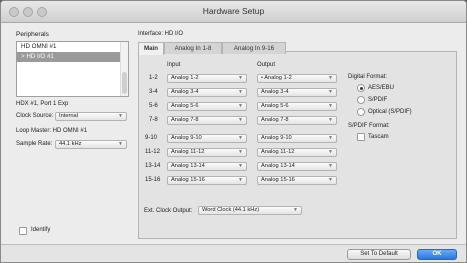  I want to click on identify-checkbox, so click(23, 231).